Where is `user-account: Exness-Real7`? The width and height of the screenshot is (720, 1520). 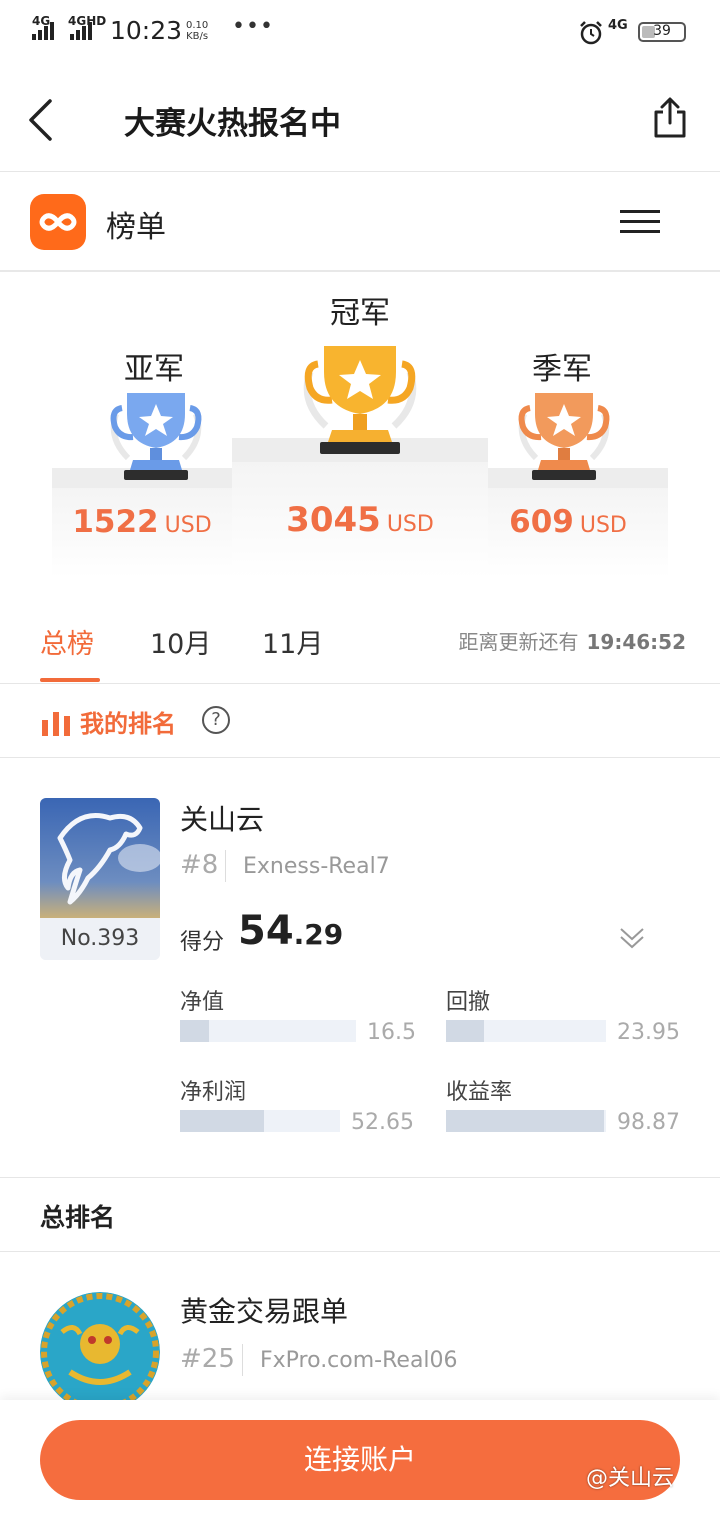
user-account: Exness-Real7 is located at coordinates (316, 866).